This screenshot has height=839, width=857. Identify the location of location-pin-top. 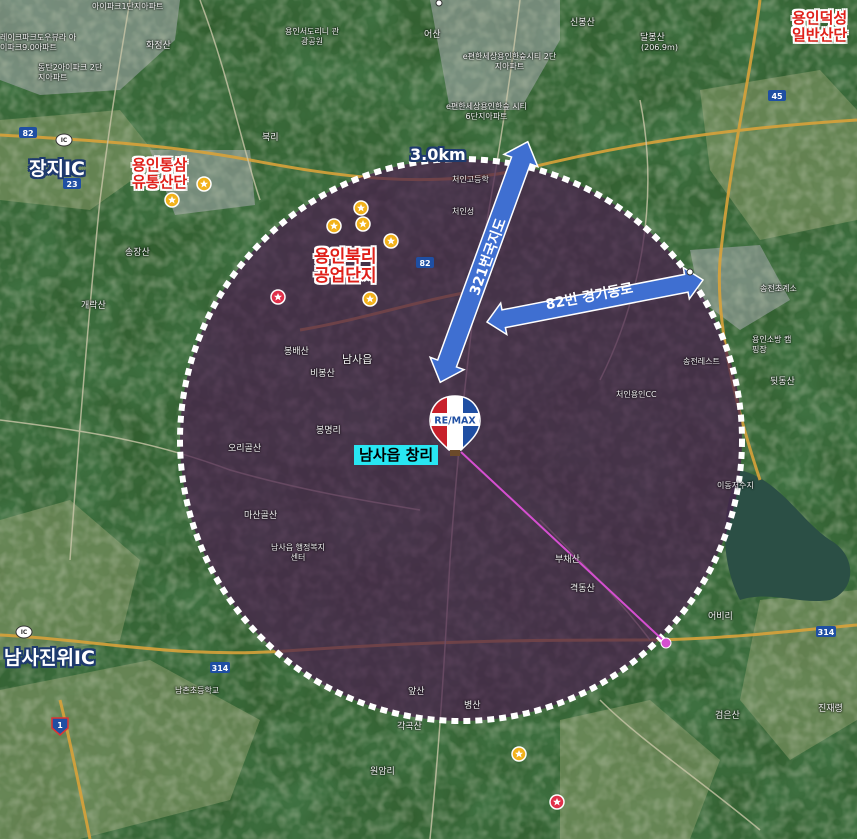
(439, 3).